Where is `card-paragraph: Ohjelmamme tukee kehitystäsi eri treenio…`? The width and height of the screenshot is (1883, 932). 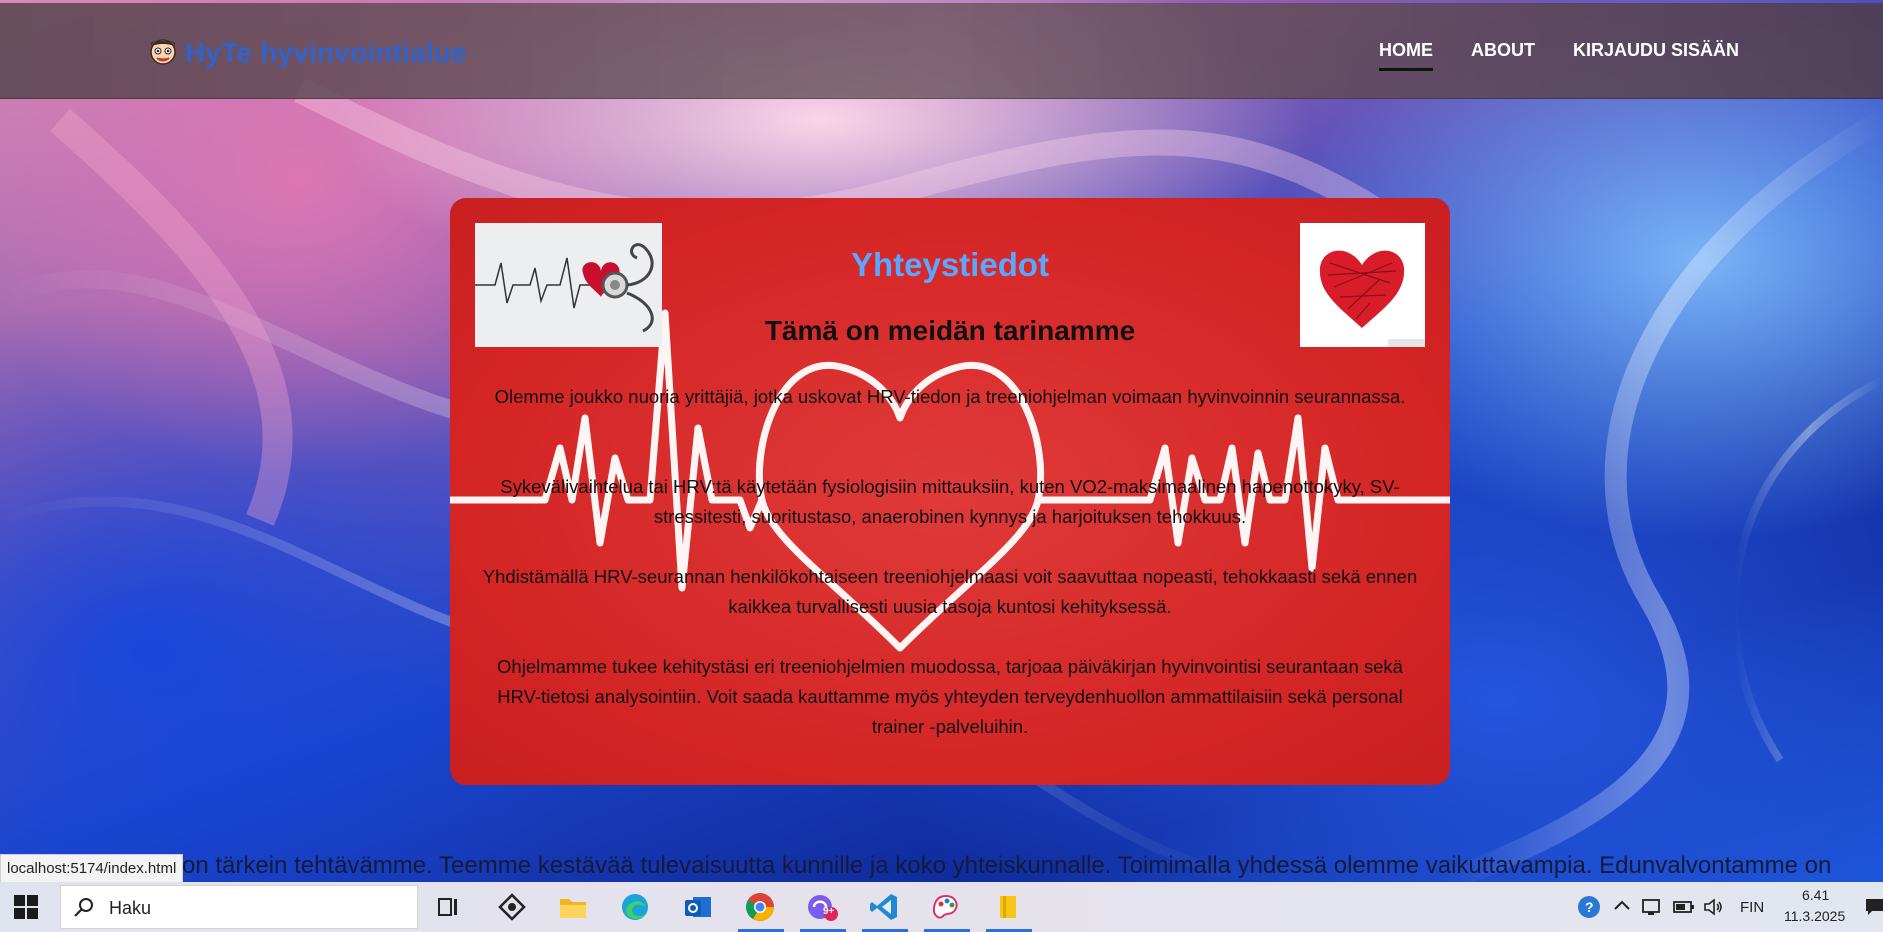
card-paragraph: Ohjelmamme tukee kehitystäsi eri treenio… is located at coordinates (950, 696).